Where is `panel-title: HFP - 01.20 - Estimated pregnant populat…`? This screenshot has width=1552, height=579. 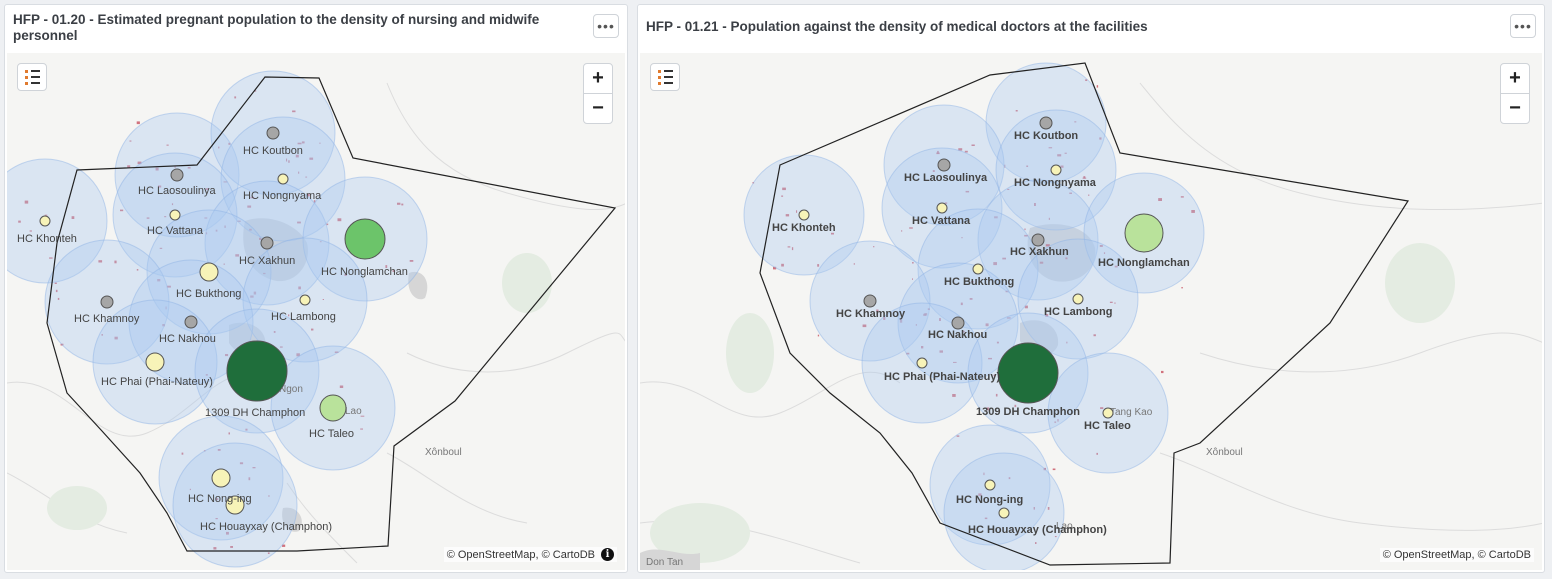 panel-title: HFP - 01.20 - Estimated pregnant populat… is located at coordinates (276, 27).